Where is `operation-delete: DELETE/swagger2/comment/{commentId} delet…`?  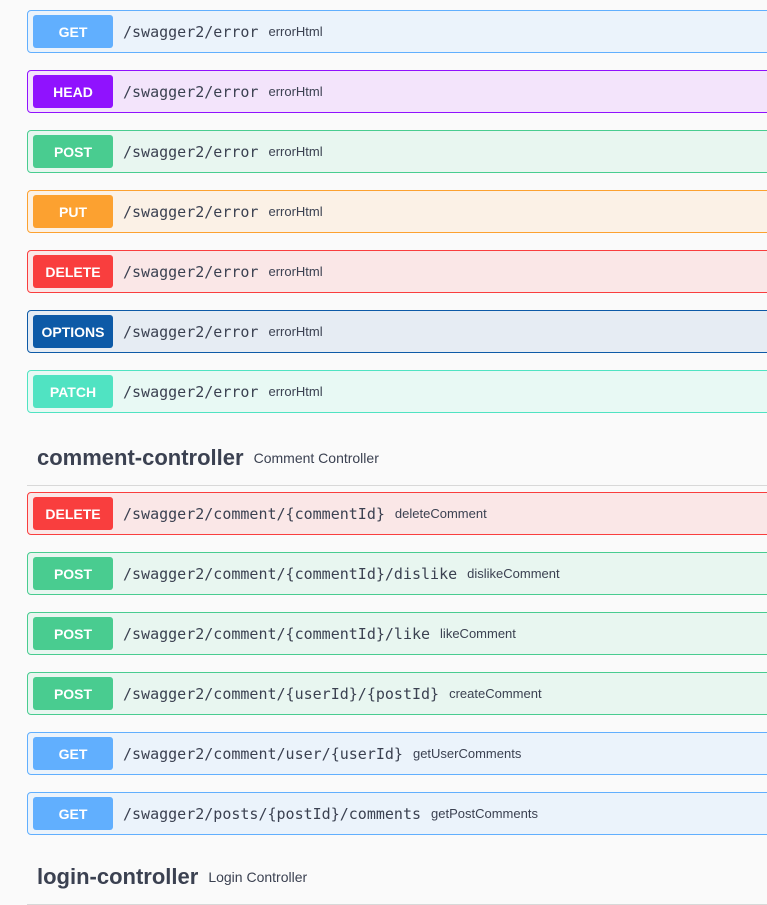
operation-delete: DELETE/swagger2/comment/{commentId} delet… is located at coordinates (397, 513).